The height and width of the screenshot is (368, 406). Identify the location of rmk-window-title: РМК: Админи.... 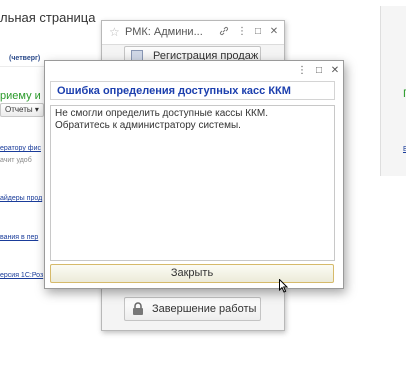
(164, 32).